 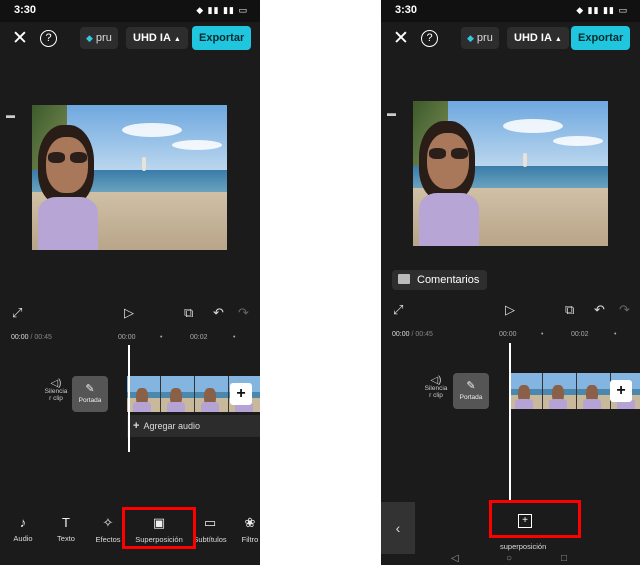 I want to click on diamond-icon: ◆, so click(x=89, y=38).